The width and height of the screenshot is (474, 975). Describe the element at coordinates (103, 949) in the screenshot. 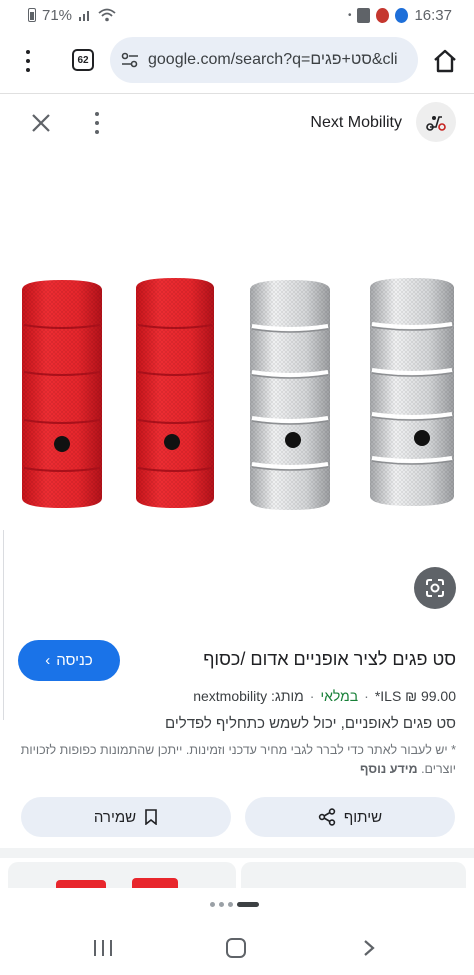

I see `recent-apps-icon` at that location.